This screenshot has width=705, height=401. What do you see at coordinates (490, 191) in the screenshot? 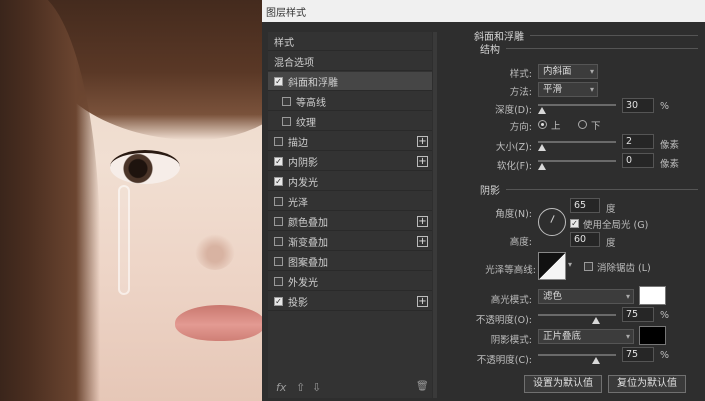
I see `shading-title: 阴影` at bounding box center [490, 191].